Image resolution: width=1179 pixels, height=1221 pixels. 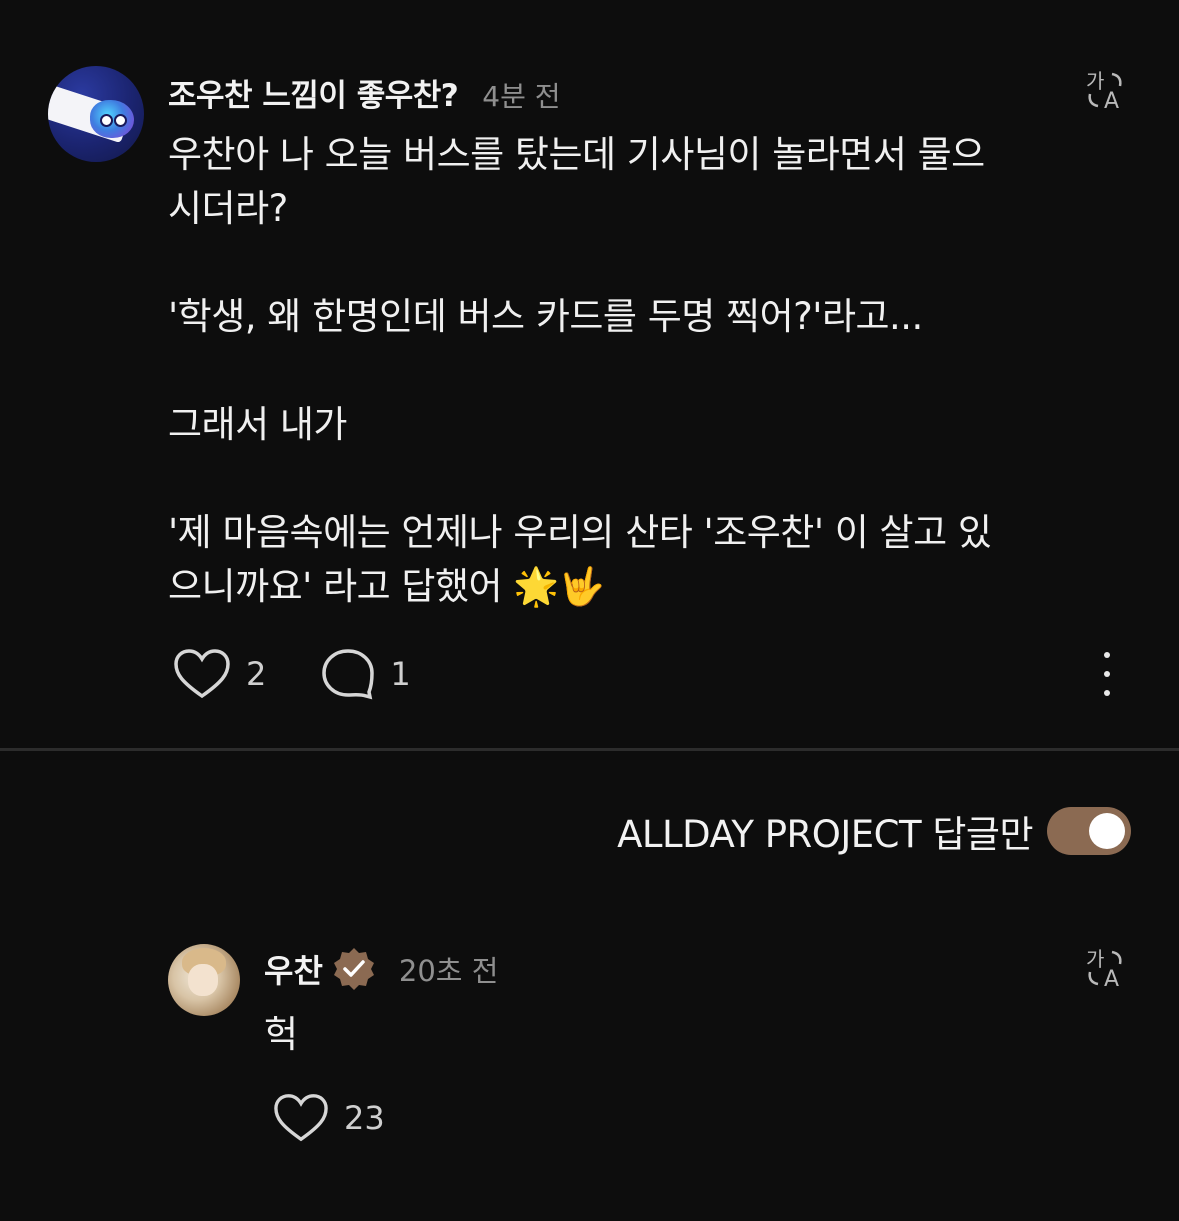 I want to click on post-username: 조우찬 느낌이 좋우찬?, so click(x=313, y=92).